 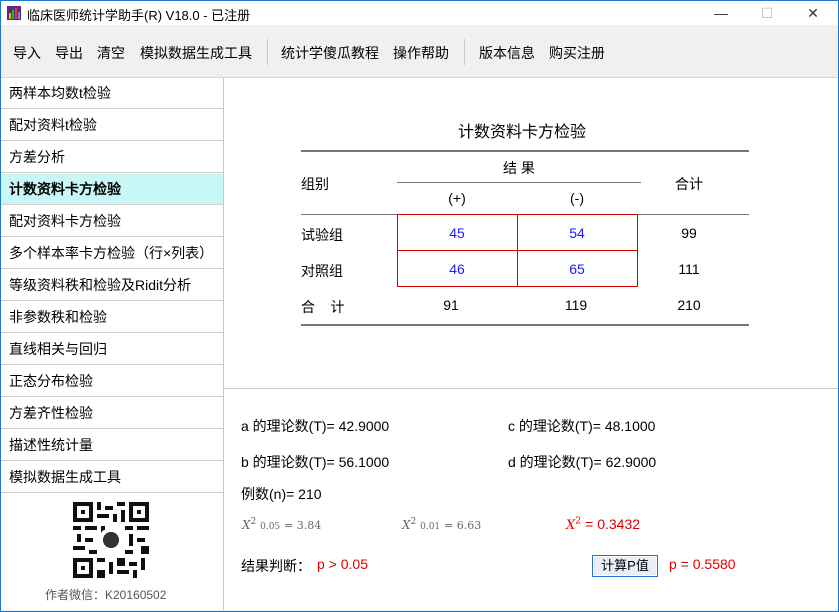 I want to click on table-top-rule, so click(x=525, y=151).